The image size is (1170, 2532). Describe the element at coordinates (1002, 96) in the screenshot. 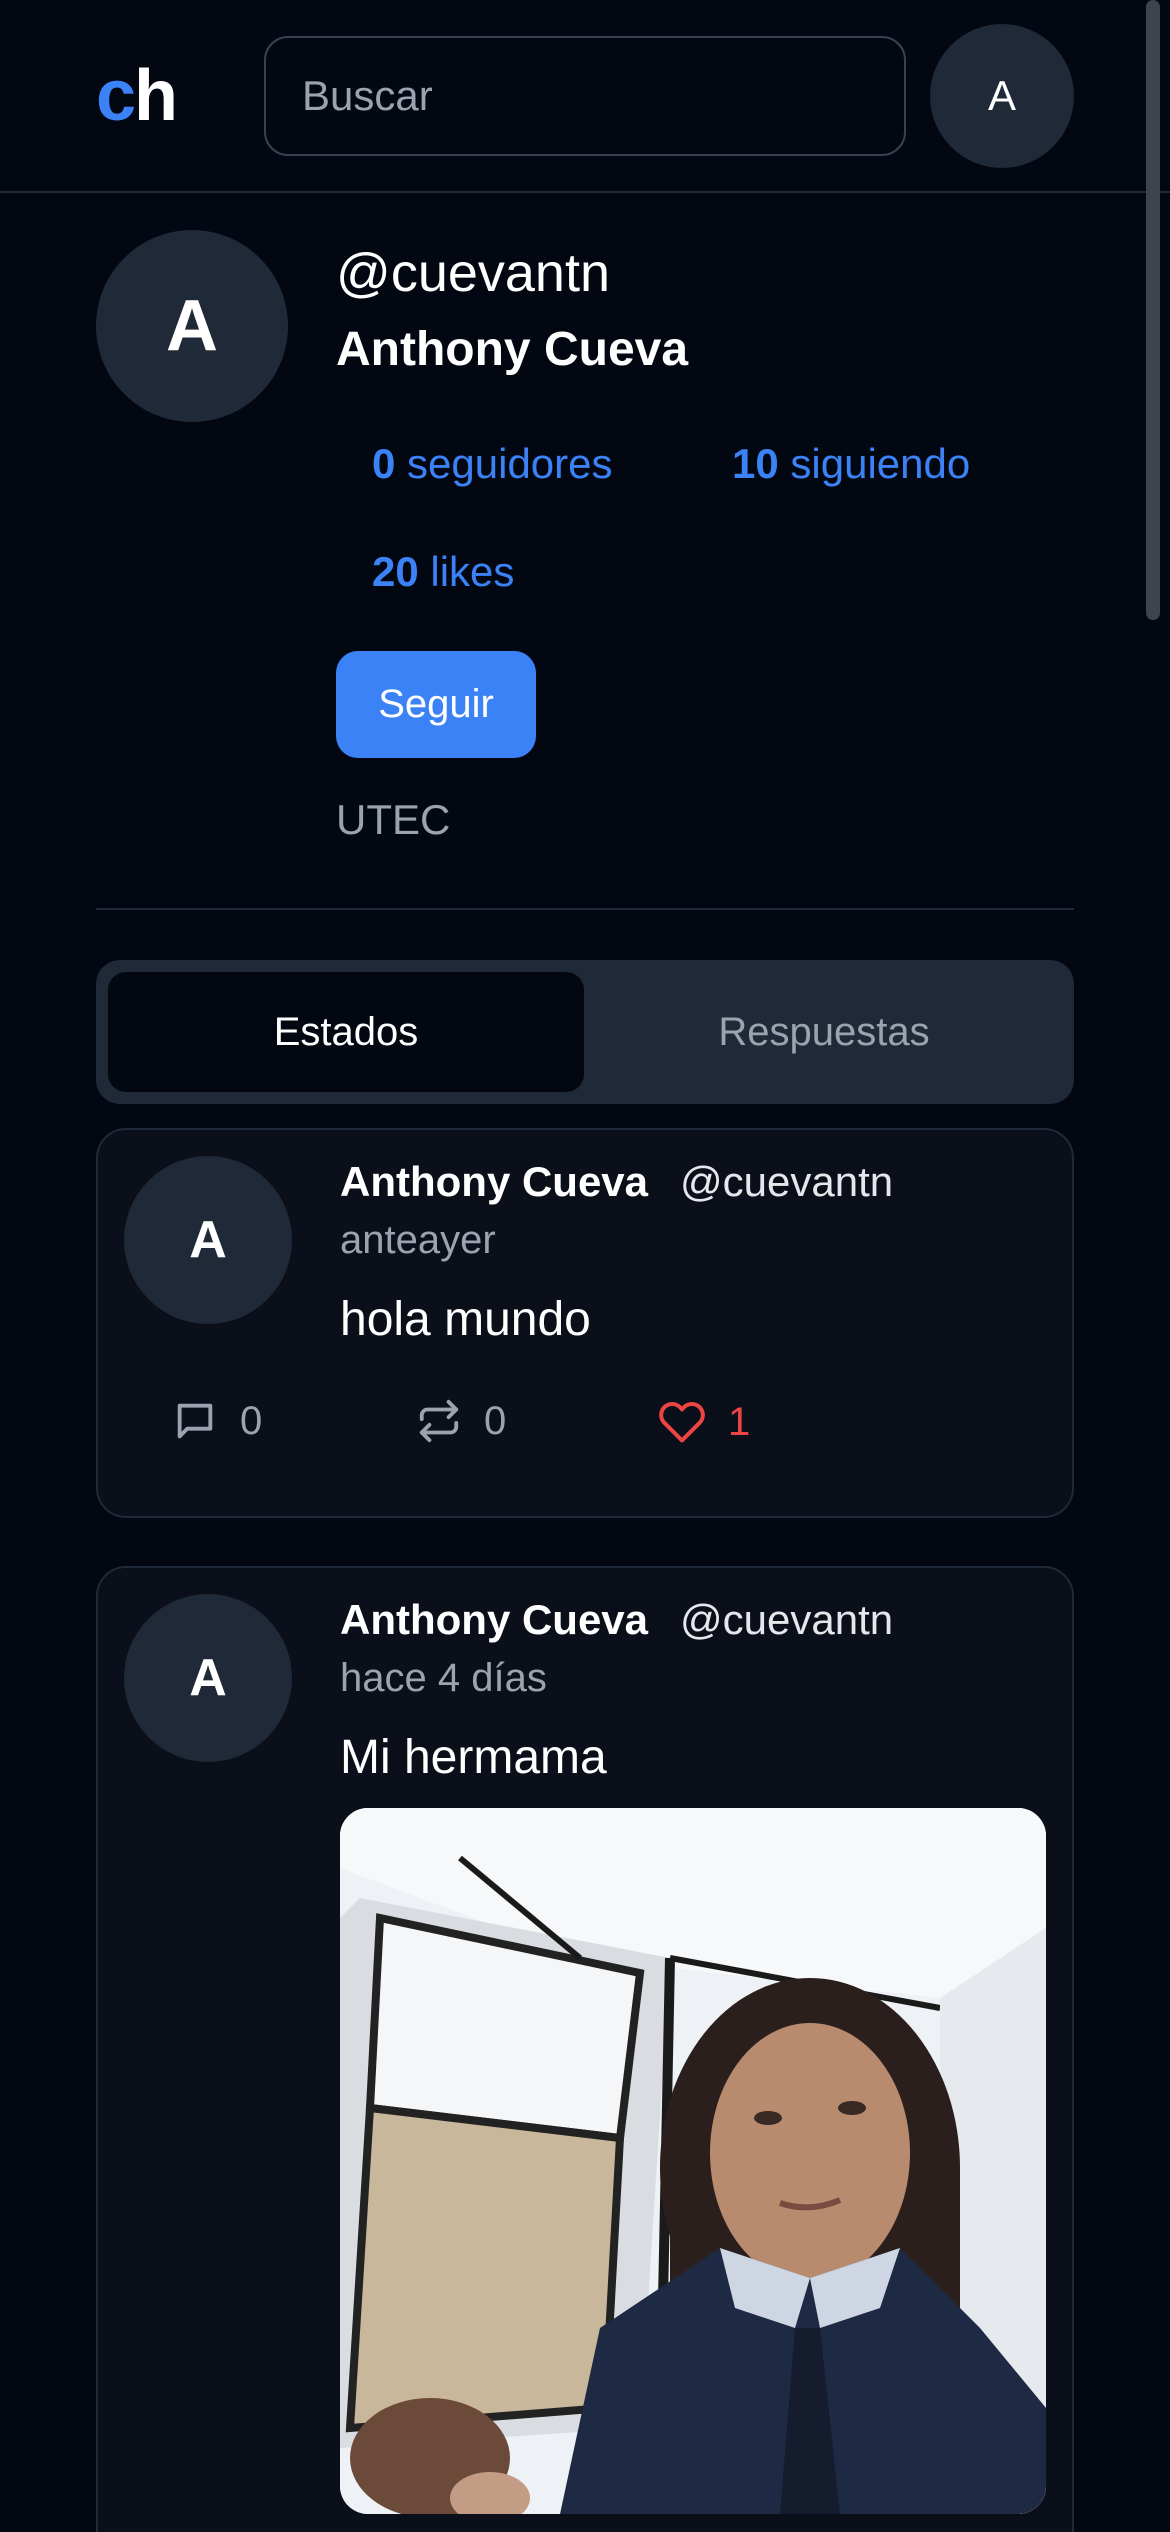

I see `user-avatar-button: A` at that location.